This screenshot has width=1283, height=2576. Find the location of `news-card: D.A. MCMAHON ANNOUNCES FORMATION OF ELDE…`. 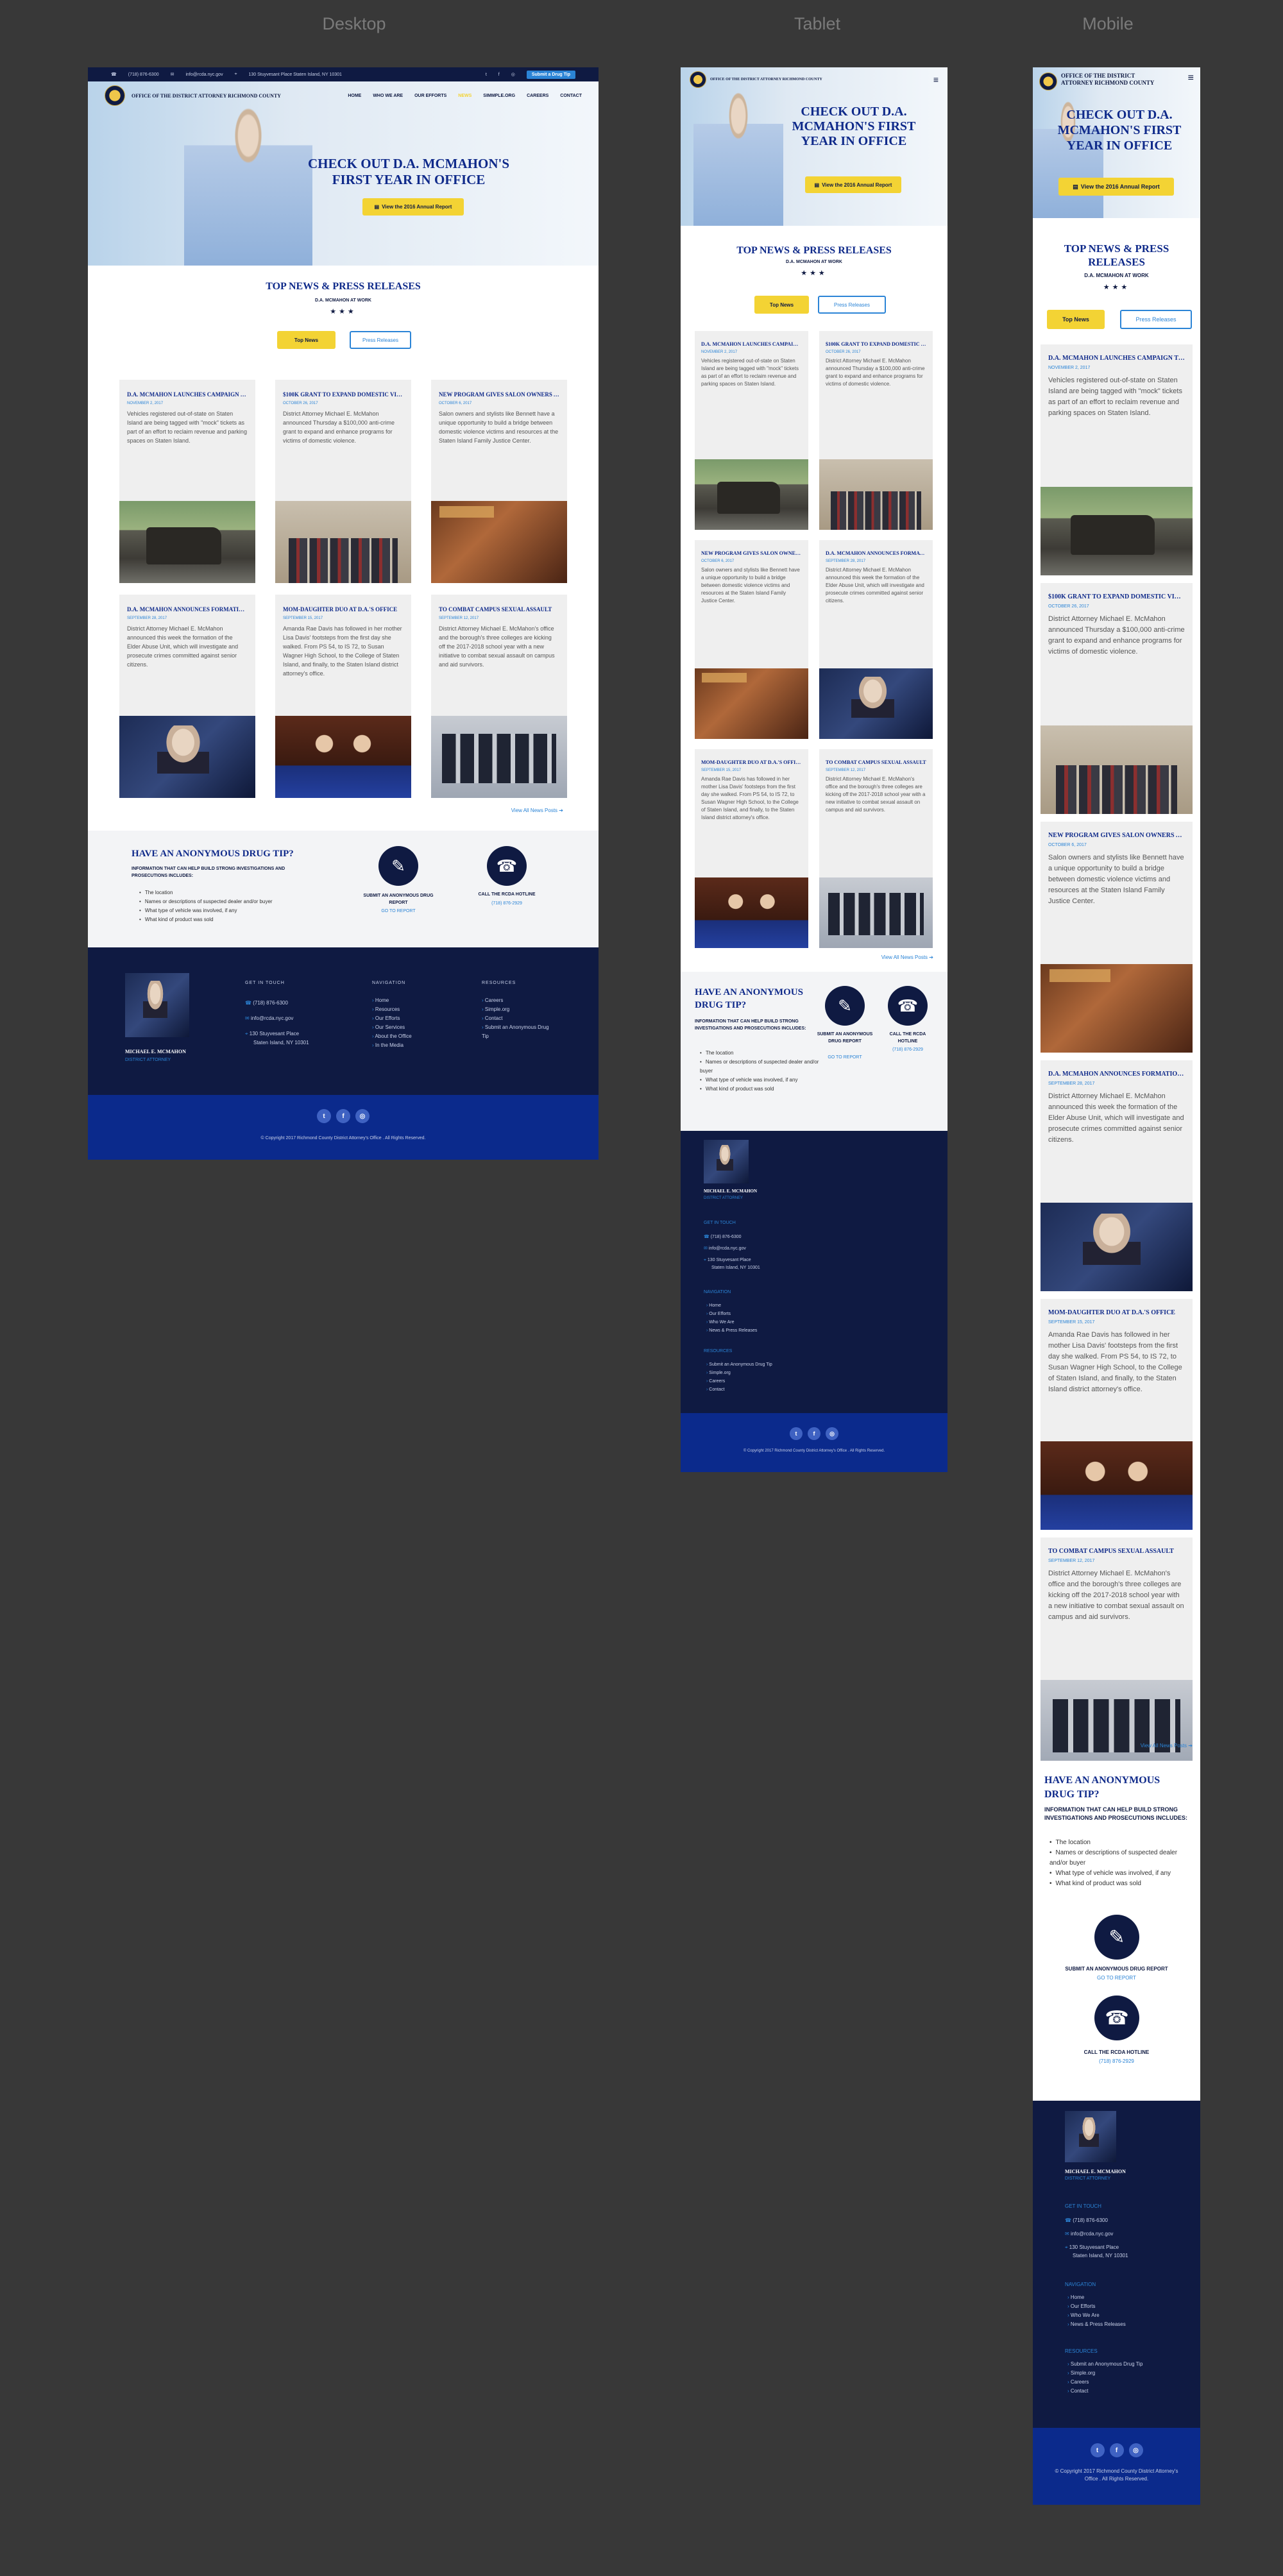

news-card: D.A. MCMAHON ANNOUNCES FORMATION OF ELDE… is located at coordinates (187, 696).